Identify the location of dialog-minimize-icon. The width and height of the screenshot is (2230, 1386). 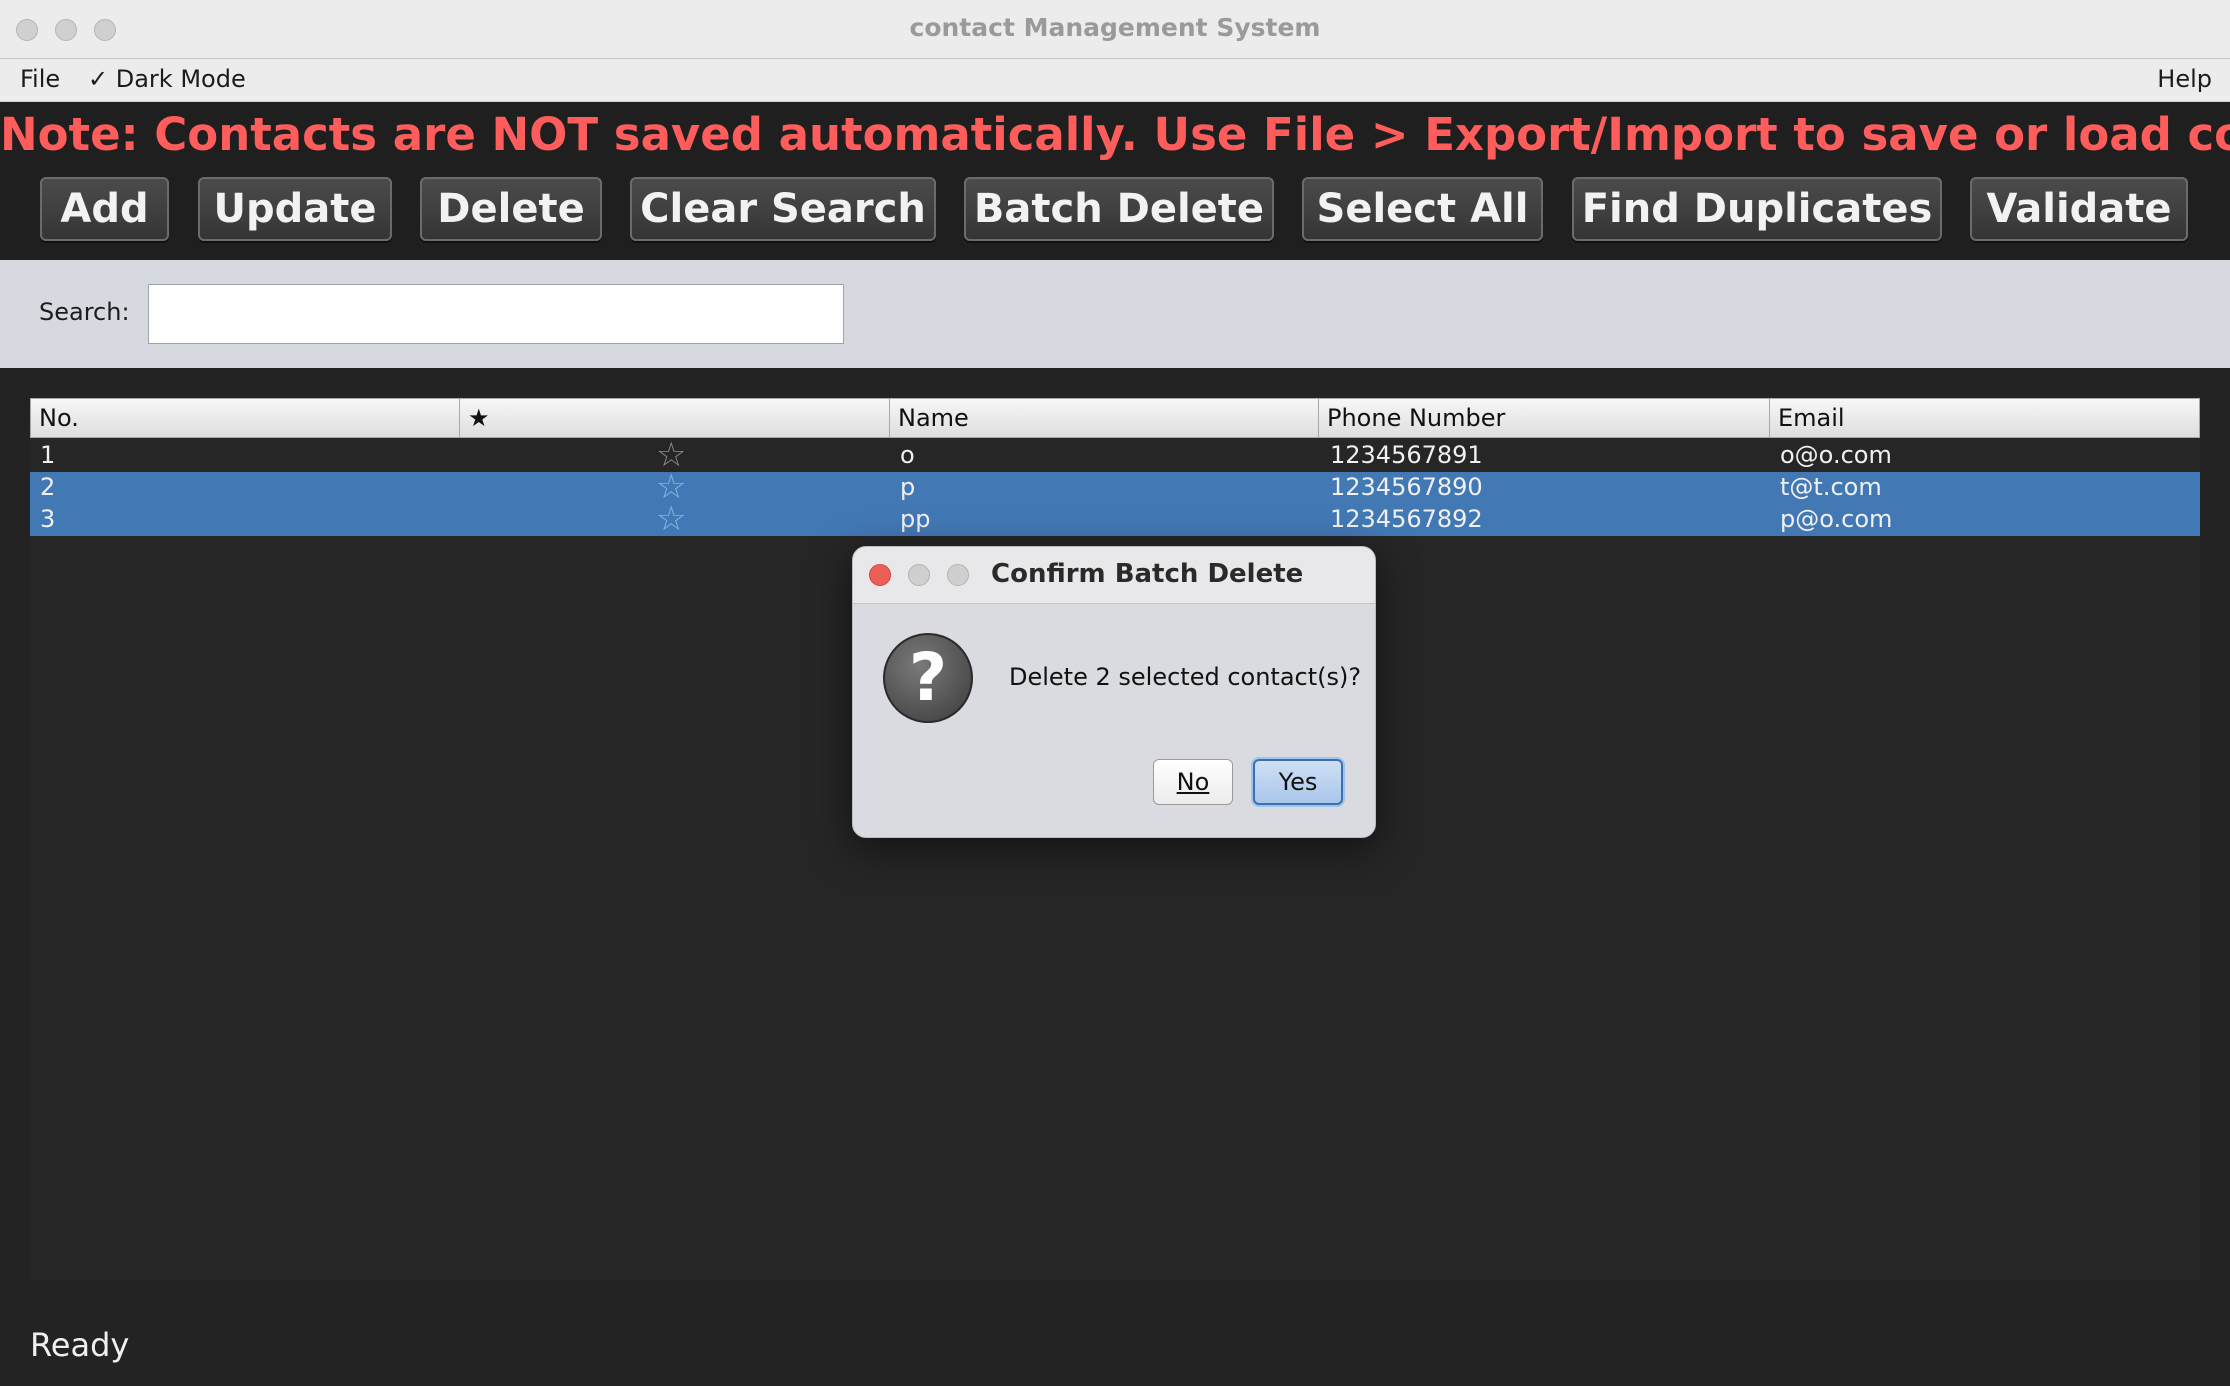
(919, 575).